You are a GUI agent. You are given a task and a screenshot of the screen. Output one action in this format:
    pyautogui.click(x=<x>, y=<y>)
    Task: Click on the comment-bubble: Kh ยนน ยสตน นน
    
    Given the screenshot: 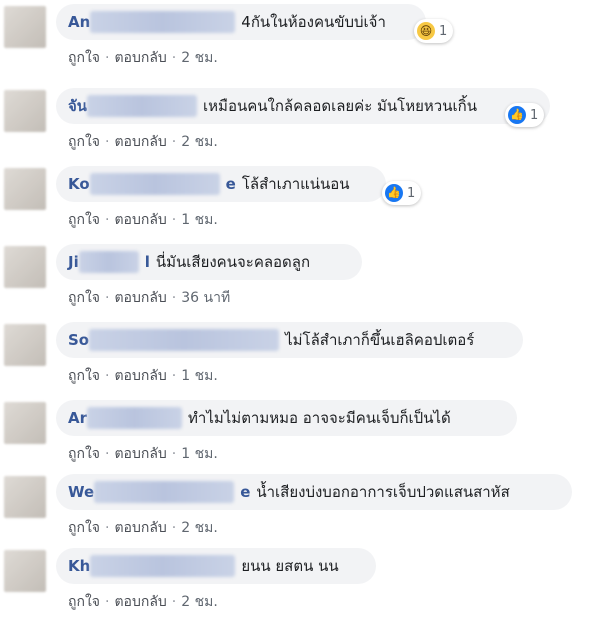 What is the action you would take?
    pyautogui.click(x=216, y=566)
    